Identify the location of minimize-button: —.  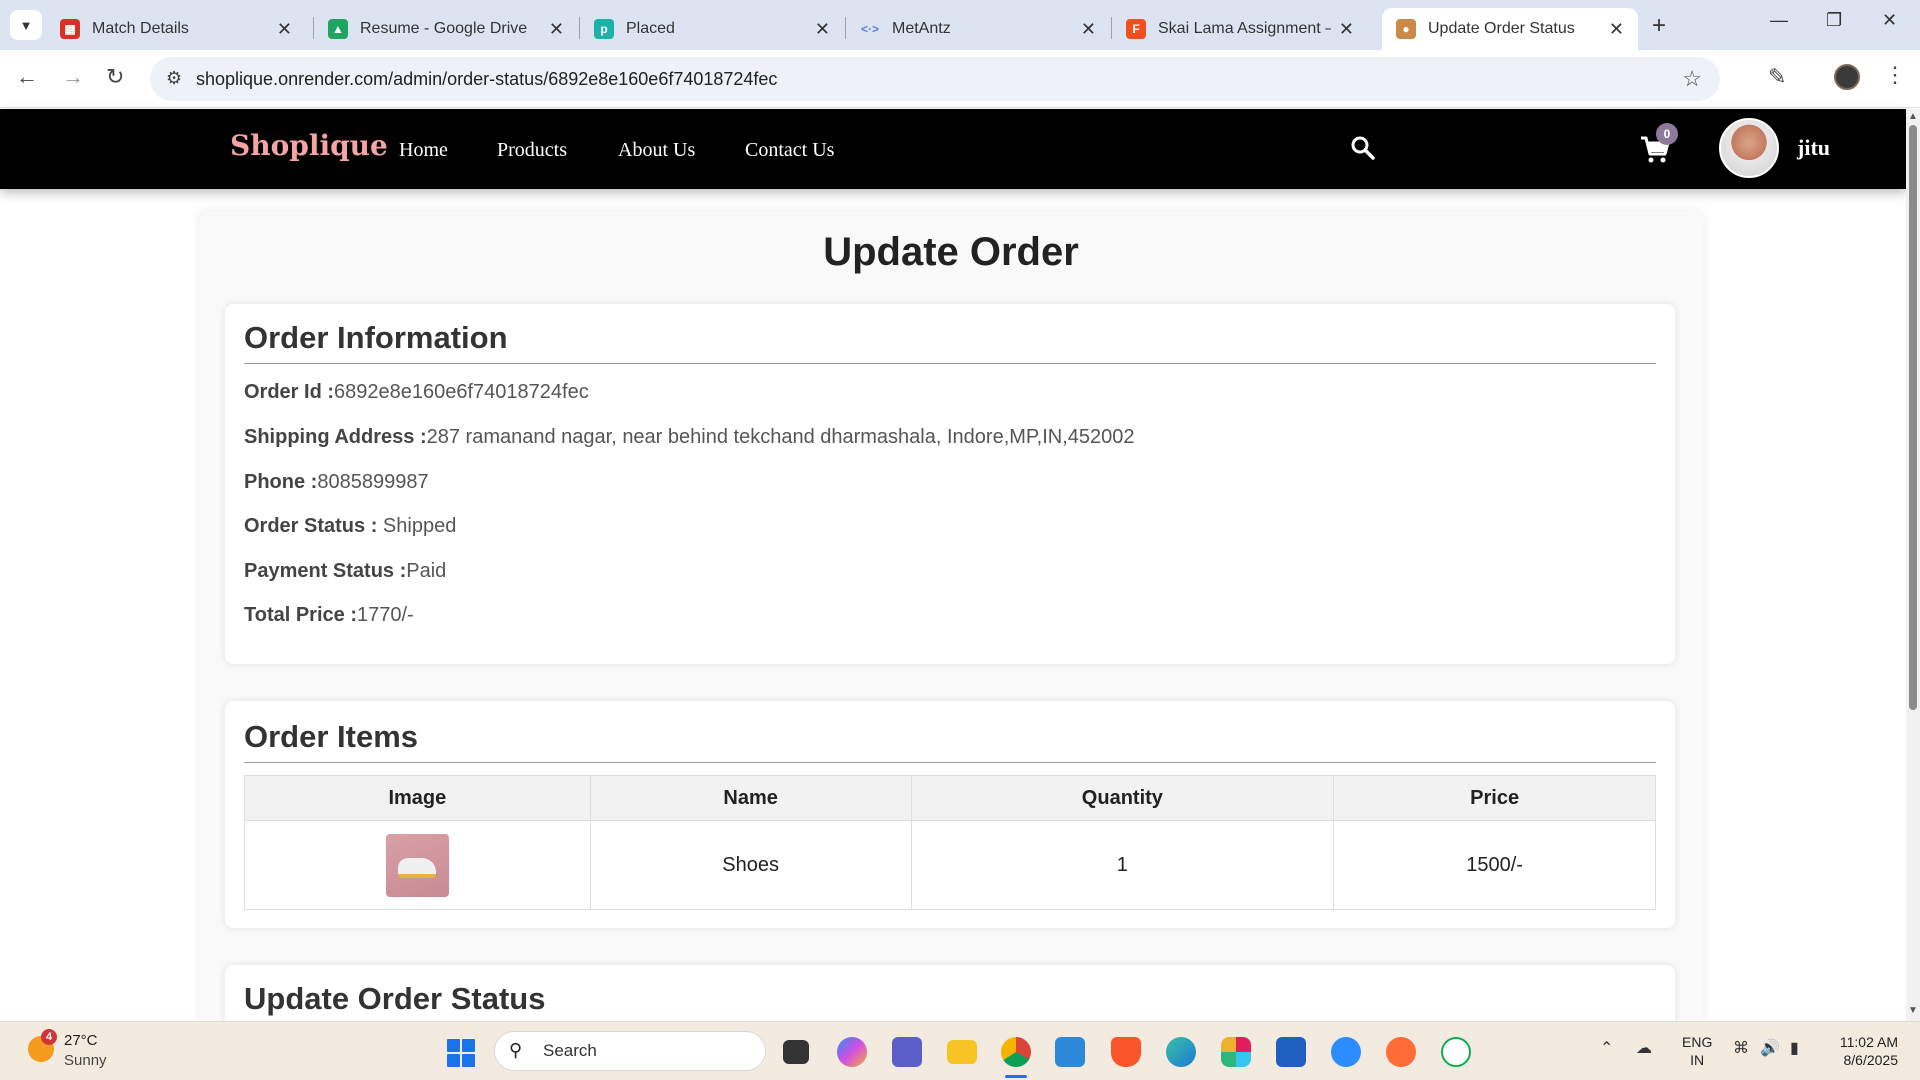
(1779, 20).